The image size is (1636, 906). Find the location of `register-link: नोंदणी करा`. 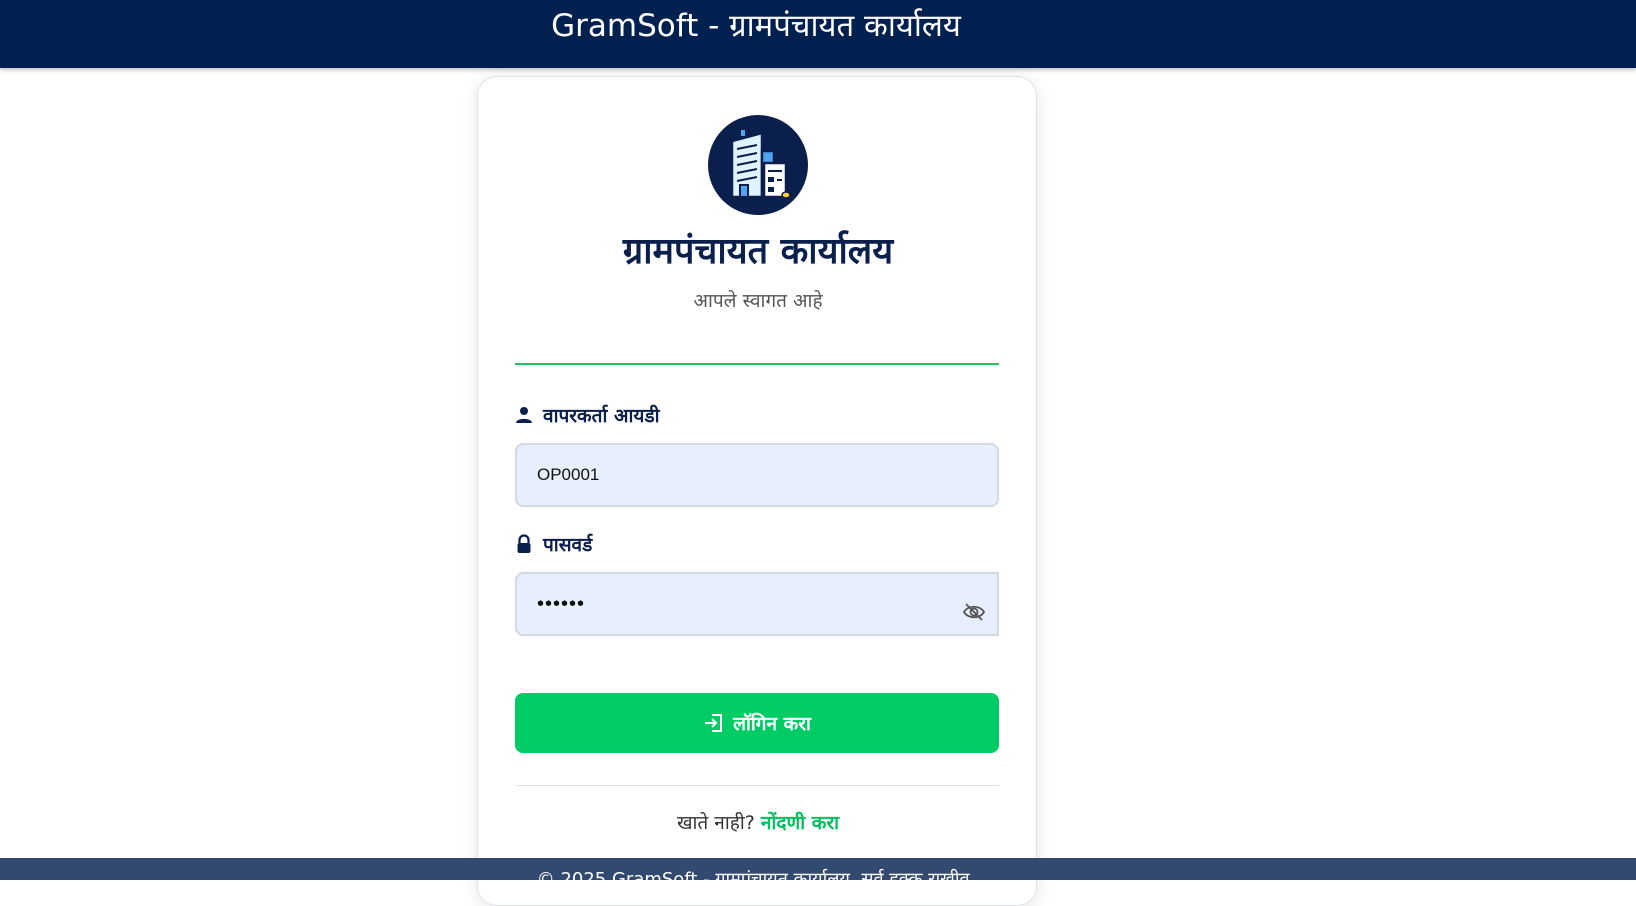

register-link: नोंदणी करा is located at coordinates (800, 823).